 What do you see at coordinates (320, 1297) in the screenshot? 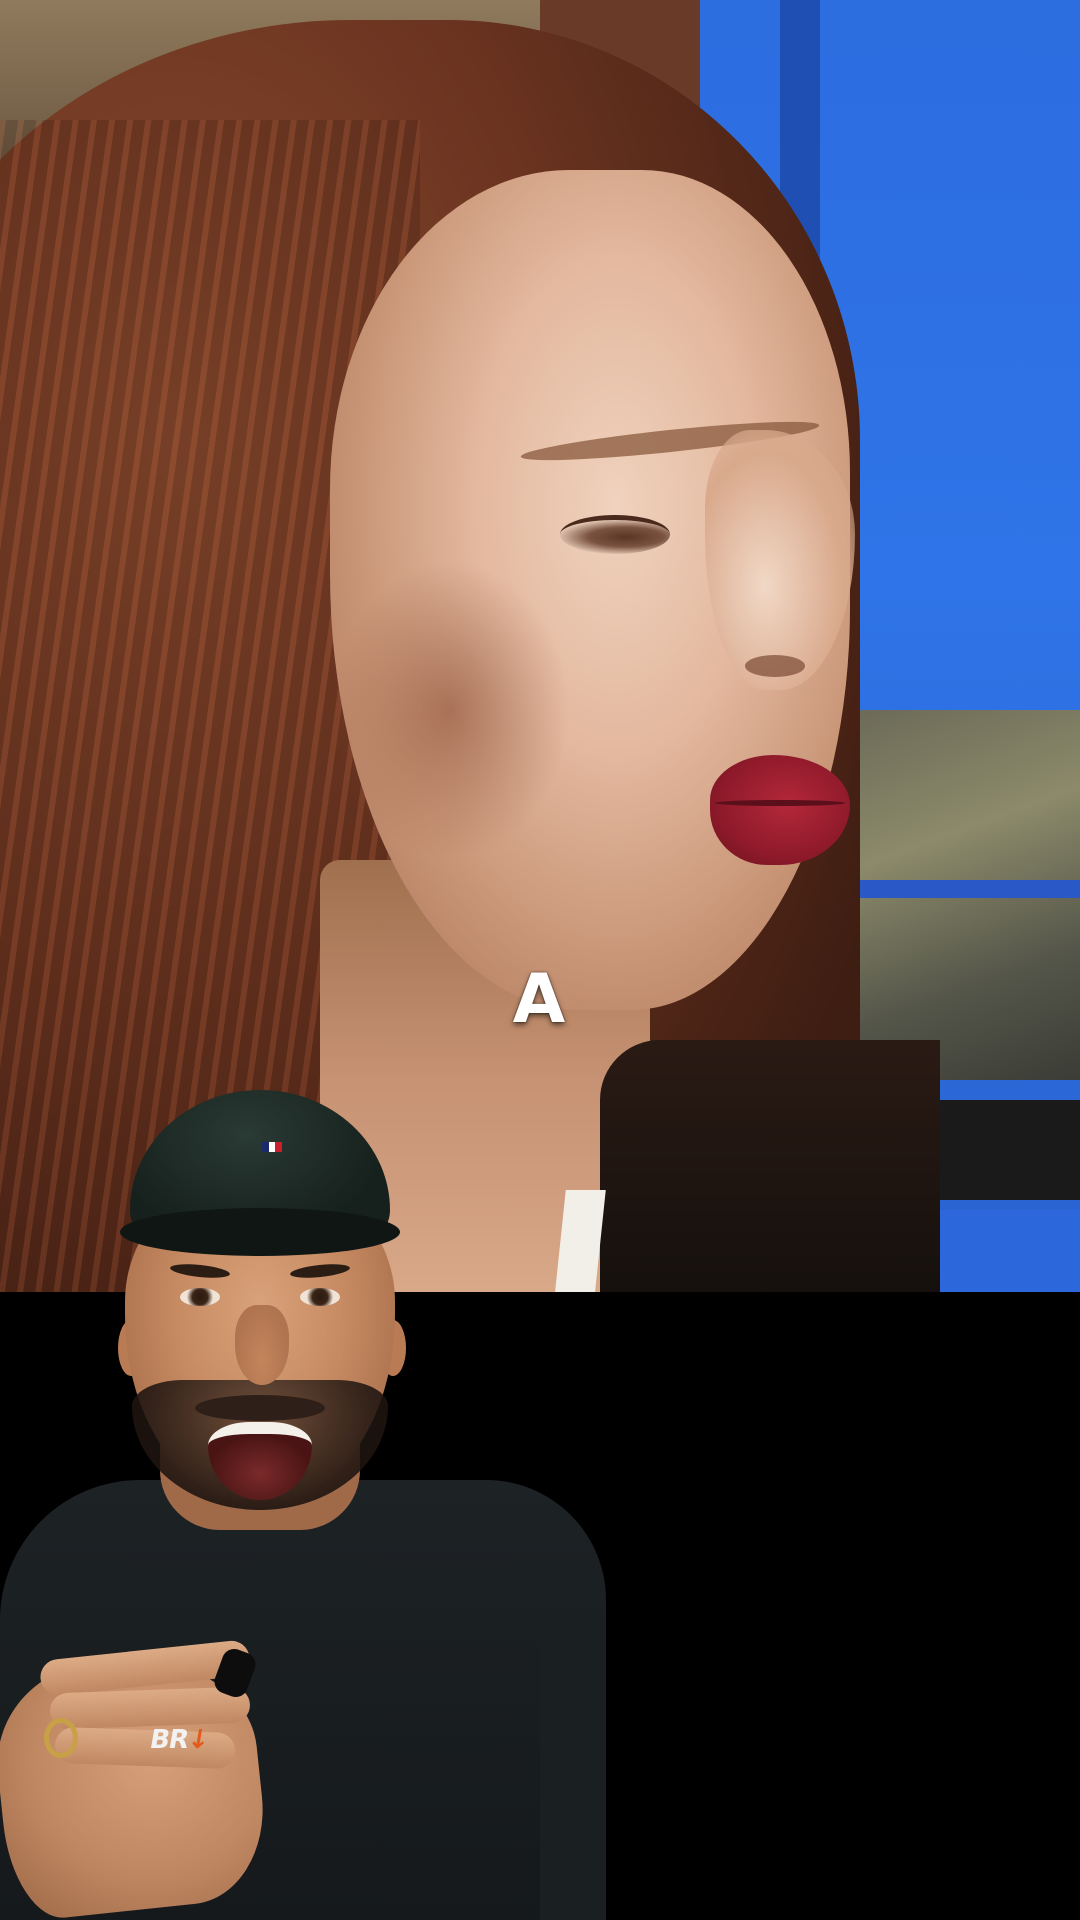
I see `presenter-eye-right` at bounding box center [320, 1297].